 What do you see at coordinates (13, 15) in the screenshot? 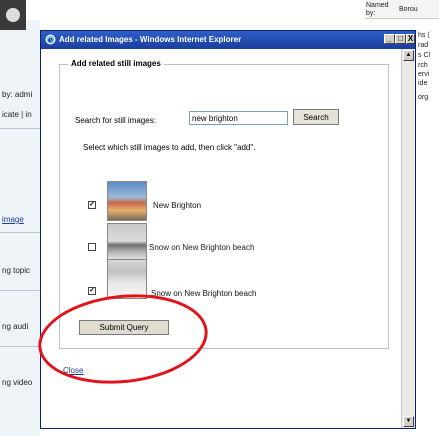
I see `background-thumbnail` at bounding box center [13, 15].